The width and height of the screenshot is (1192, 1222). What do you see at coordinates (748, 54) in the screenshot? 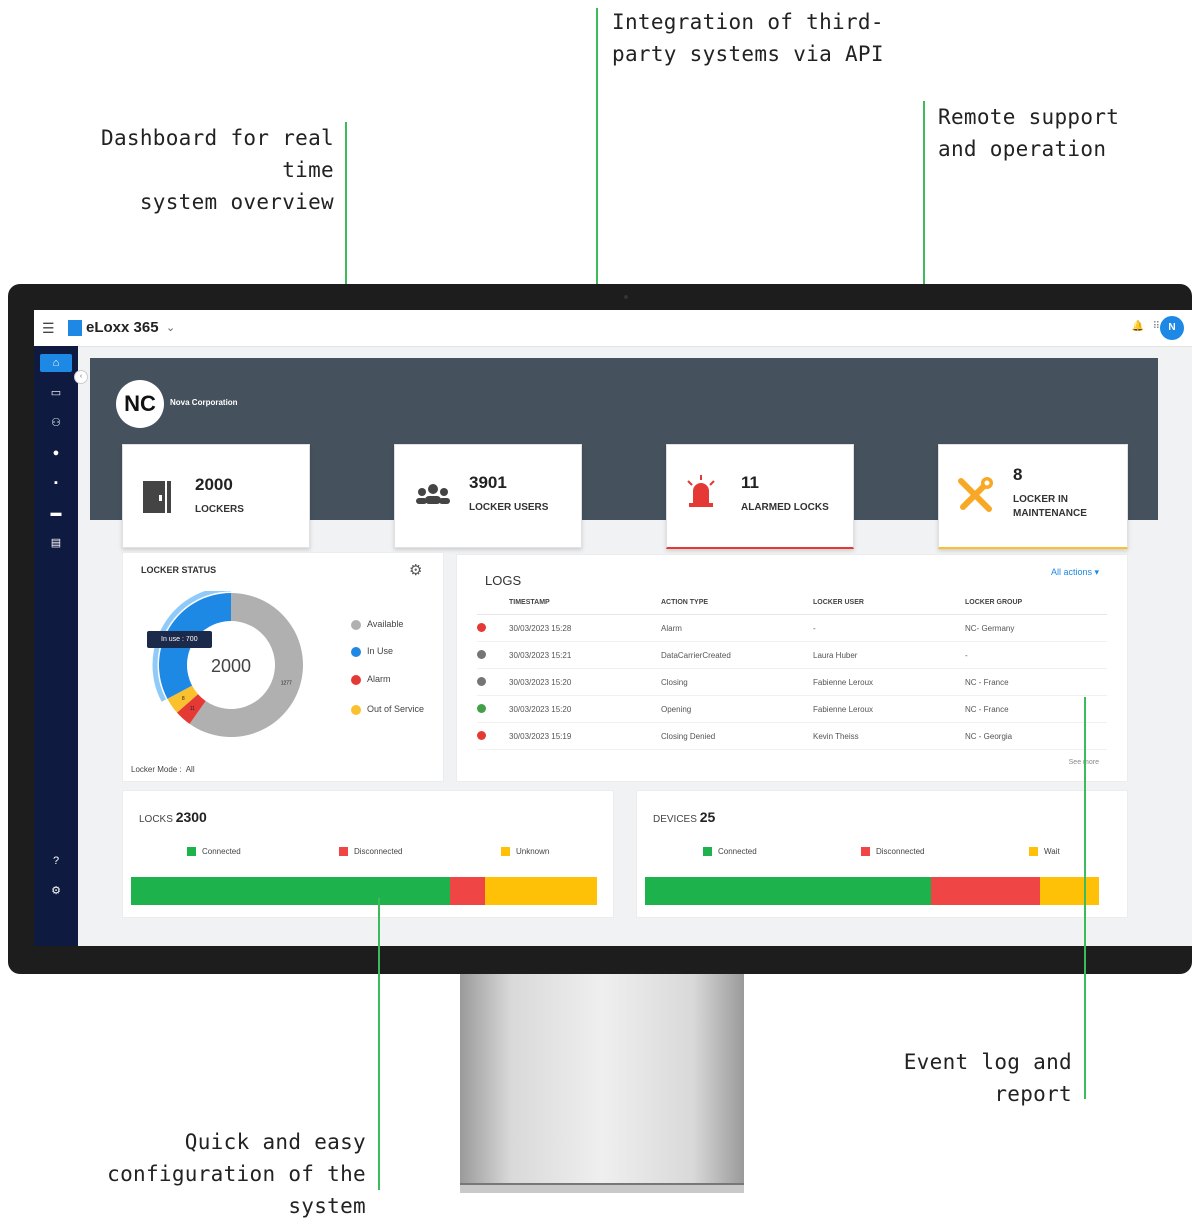
I see `callout-integration-line2: party systems via API` at bounding box center [748, 54].